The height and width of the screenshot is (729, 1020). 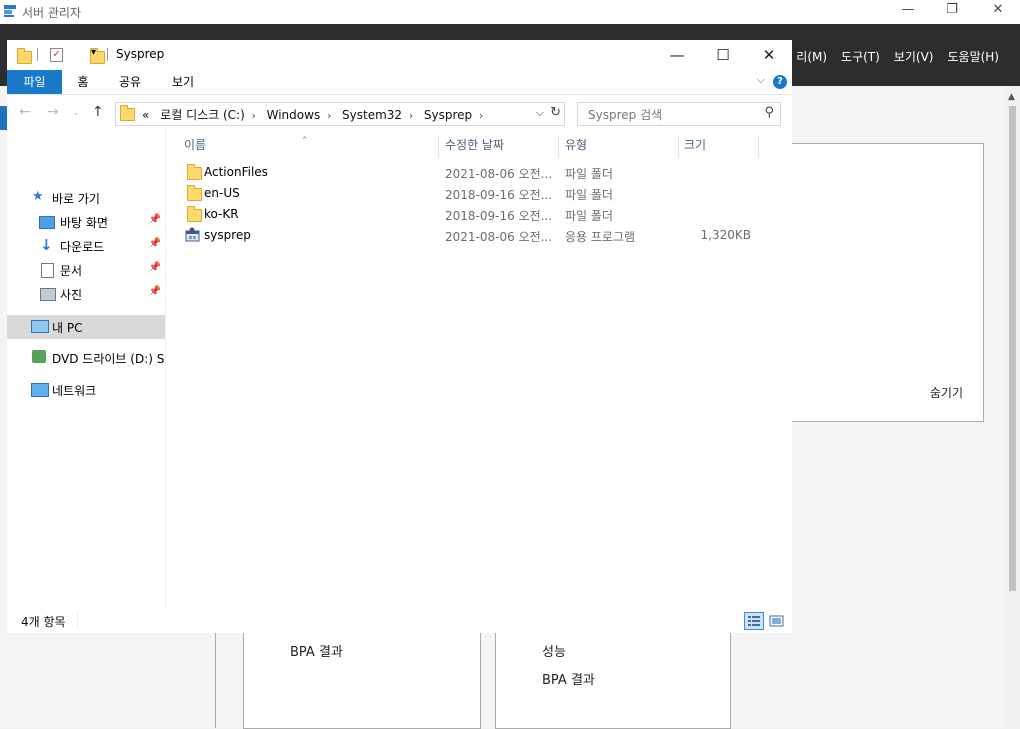 I want to click on sidebar-item-quick-access: ★ 바로 가기, so click(x=86, y=198).